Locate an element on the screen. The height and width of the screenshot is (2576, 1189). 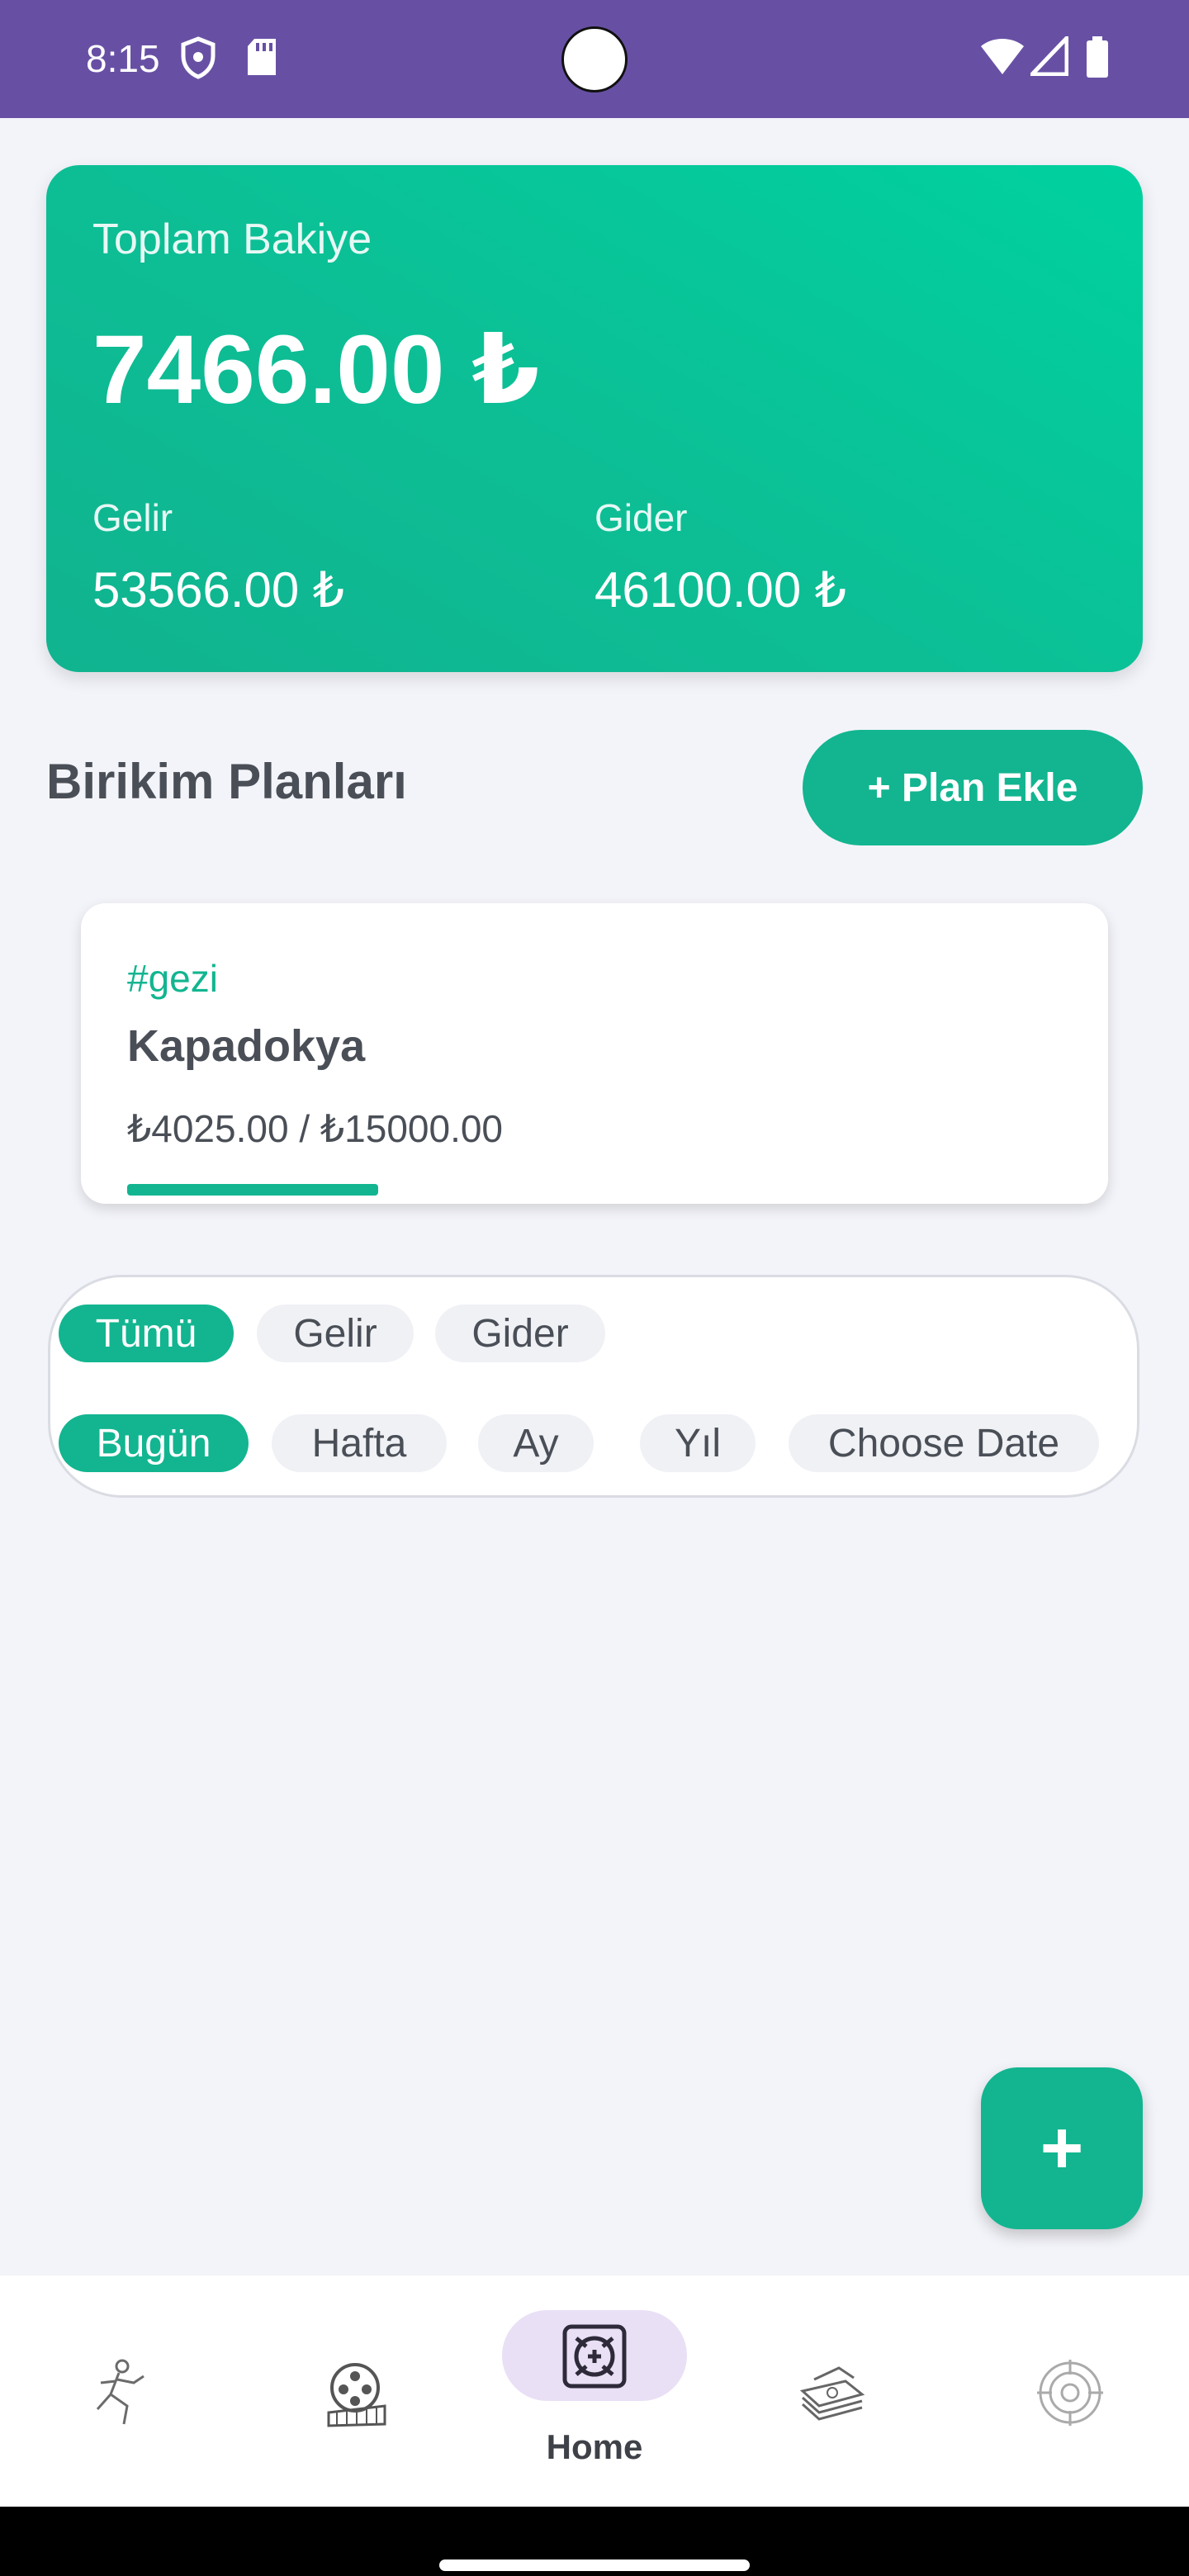
runner-icon is located at coordinates (120, 2392).